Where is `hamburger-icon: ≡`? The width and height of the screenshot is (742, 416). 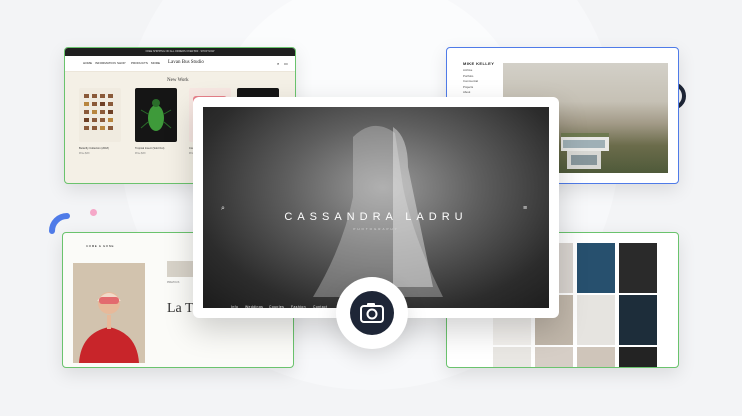 hamburger-icon: ≡ is located at coordinates (525, 208).